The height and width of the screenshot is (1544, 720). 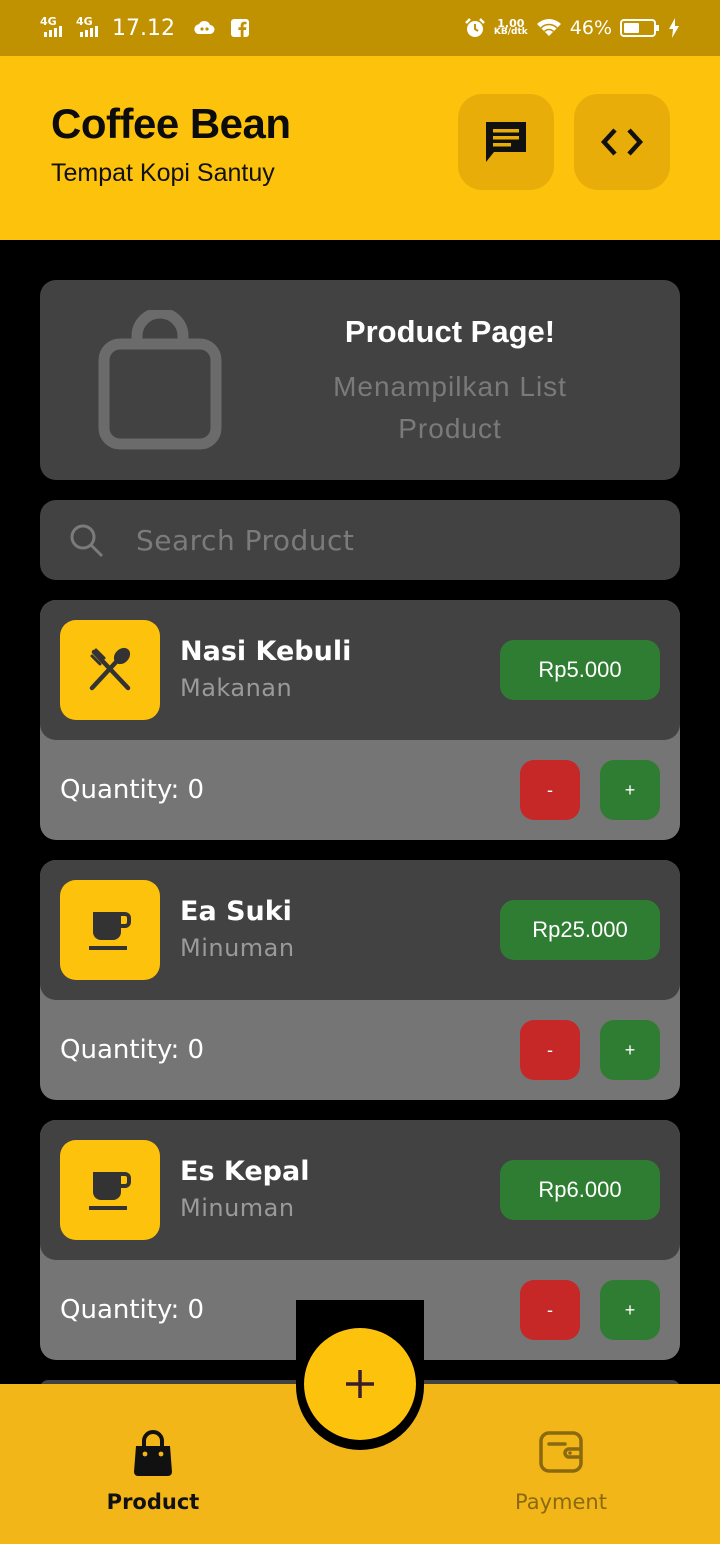 I want to click on chat-icon, so click(x=506, y=142).